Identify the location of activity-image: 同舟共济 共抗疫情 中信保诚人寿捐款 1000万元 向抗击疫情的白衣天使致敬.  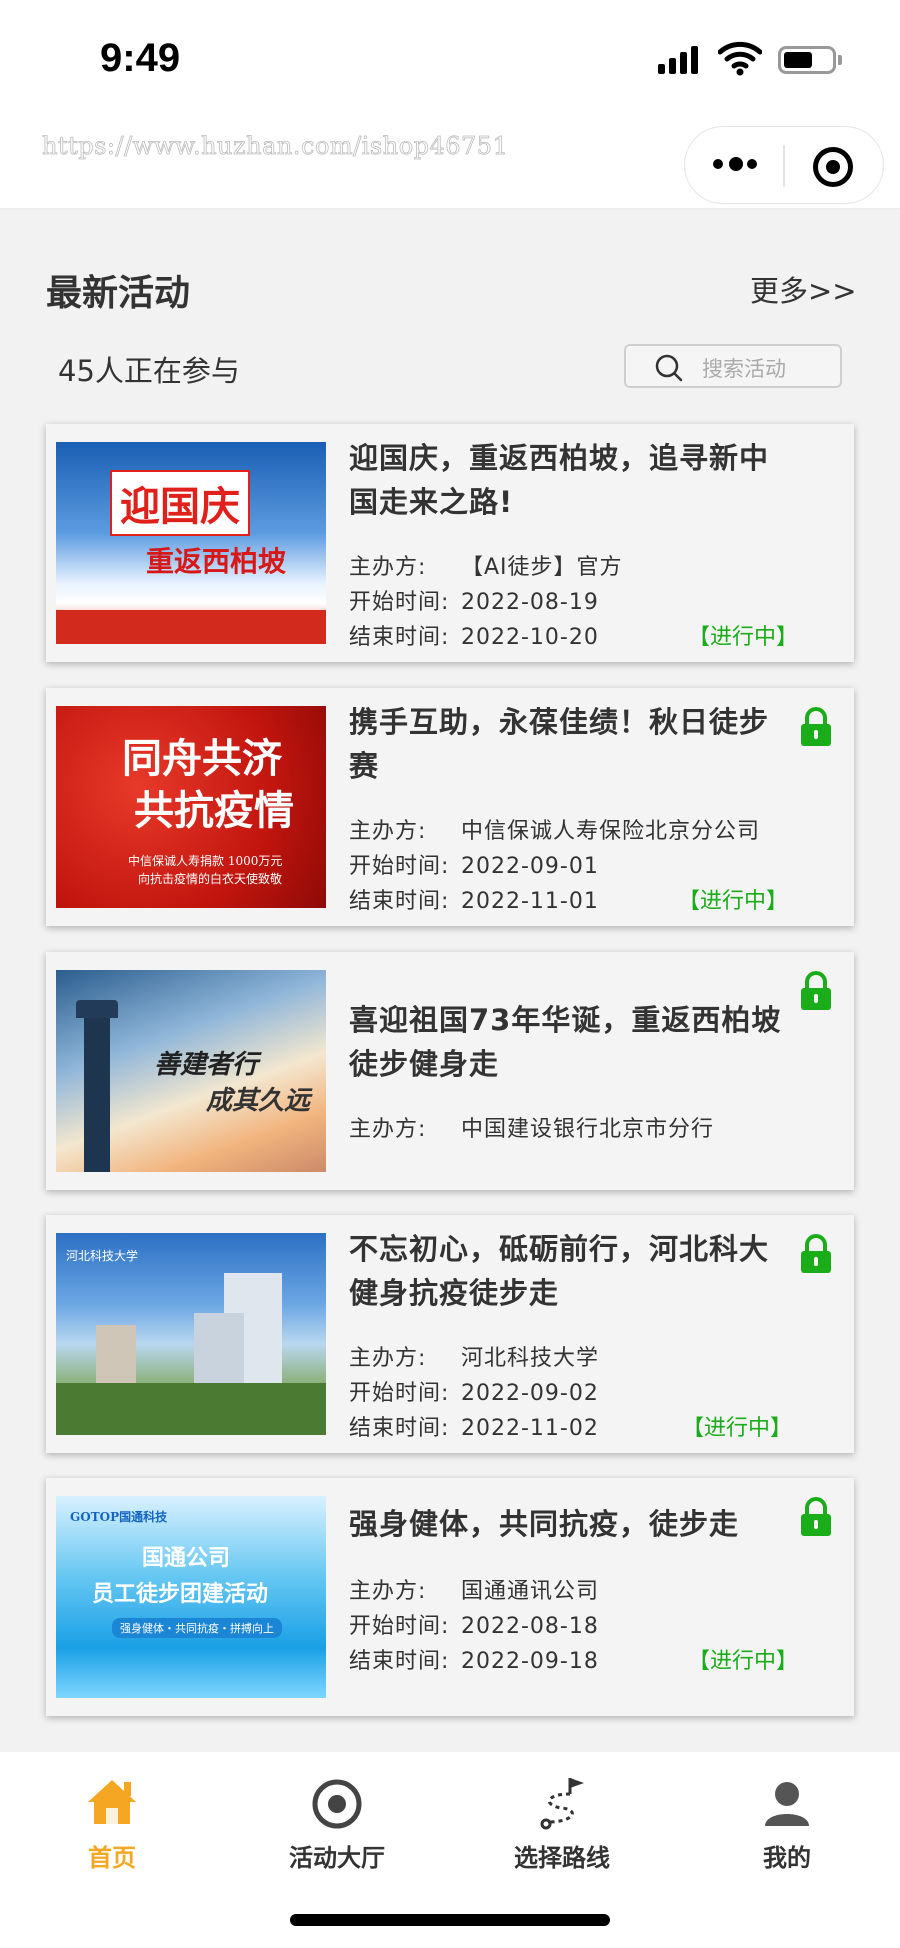
(191, 807).